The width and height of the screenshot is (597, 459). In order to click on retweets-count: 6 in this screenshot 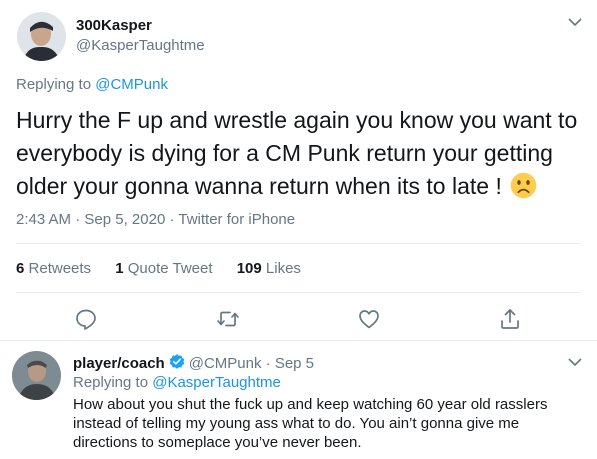, I will do `click(20, 268)`.